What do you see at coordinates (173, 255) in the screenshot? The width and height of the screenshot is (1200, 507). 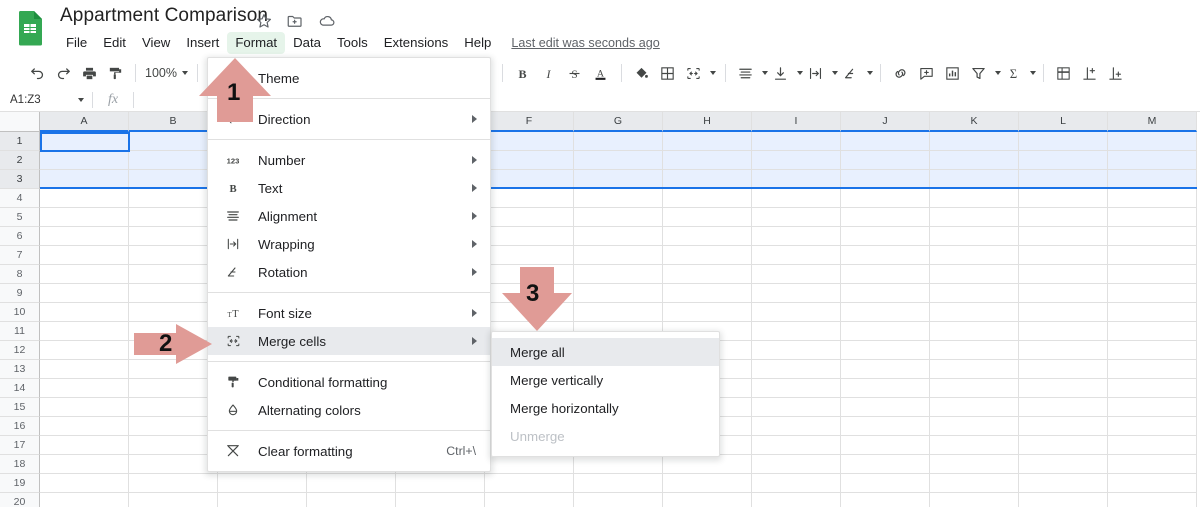 I see `cell-B7` at bounding box center [173, 255].